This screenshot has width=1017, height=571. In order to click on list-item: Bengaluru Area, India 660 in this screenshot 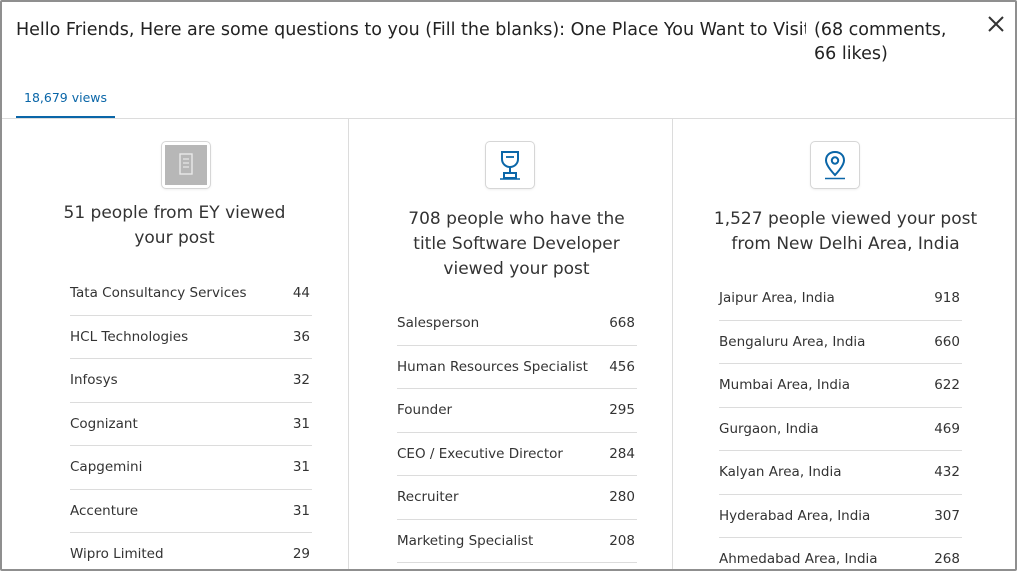, I will do `click(840, 342)`.